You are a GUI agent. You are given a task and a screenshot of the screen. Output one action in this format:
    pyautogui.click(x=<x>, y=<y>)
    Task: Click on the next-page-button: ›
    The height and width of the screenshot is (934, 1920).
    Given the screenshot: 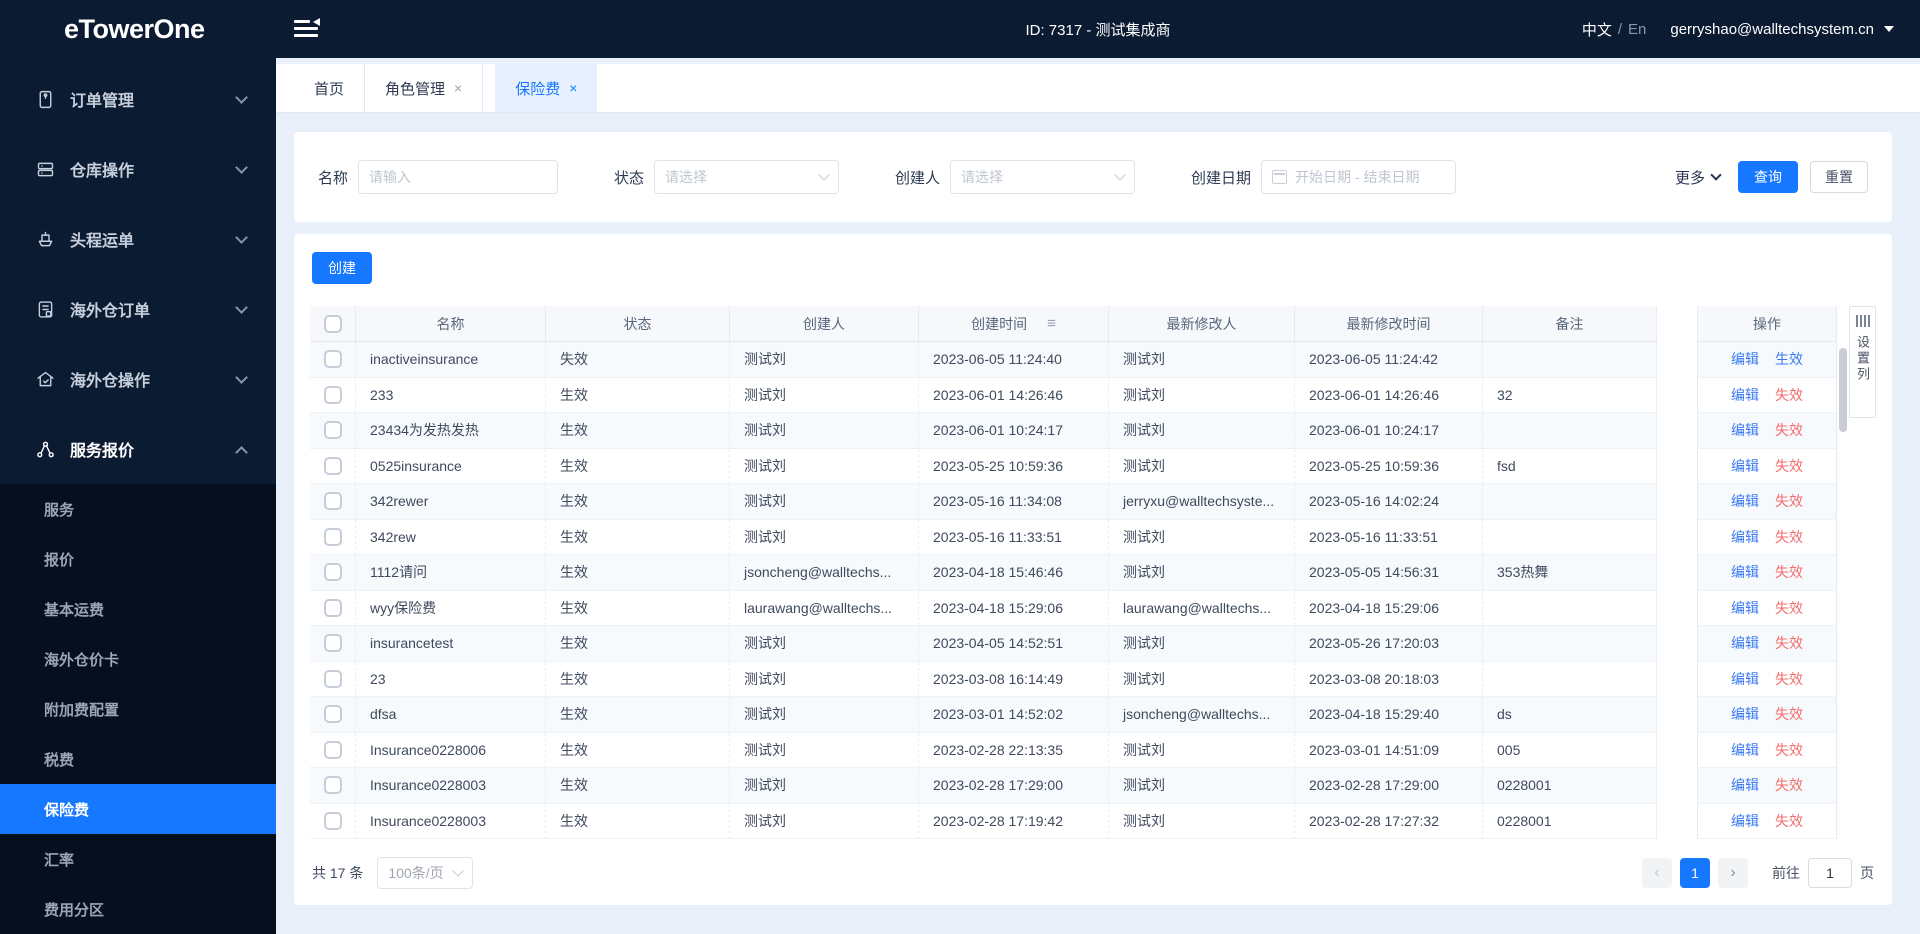 What is the action you would take?
    pyautogui.click(x=1733, y=873)
    